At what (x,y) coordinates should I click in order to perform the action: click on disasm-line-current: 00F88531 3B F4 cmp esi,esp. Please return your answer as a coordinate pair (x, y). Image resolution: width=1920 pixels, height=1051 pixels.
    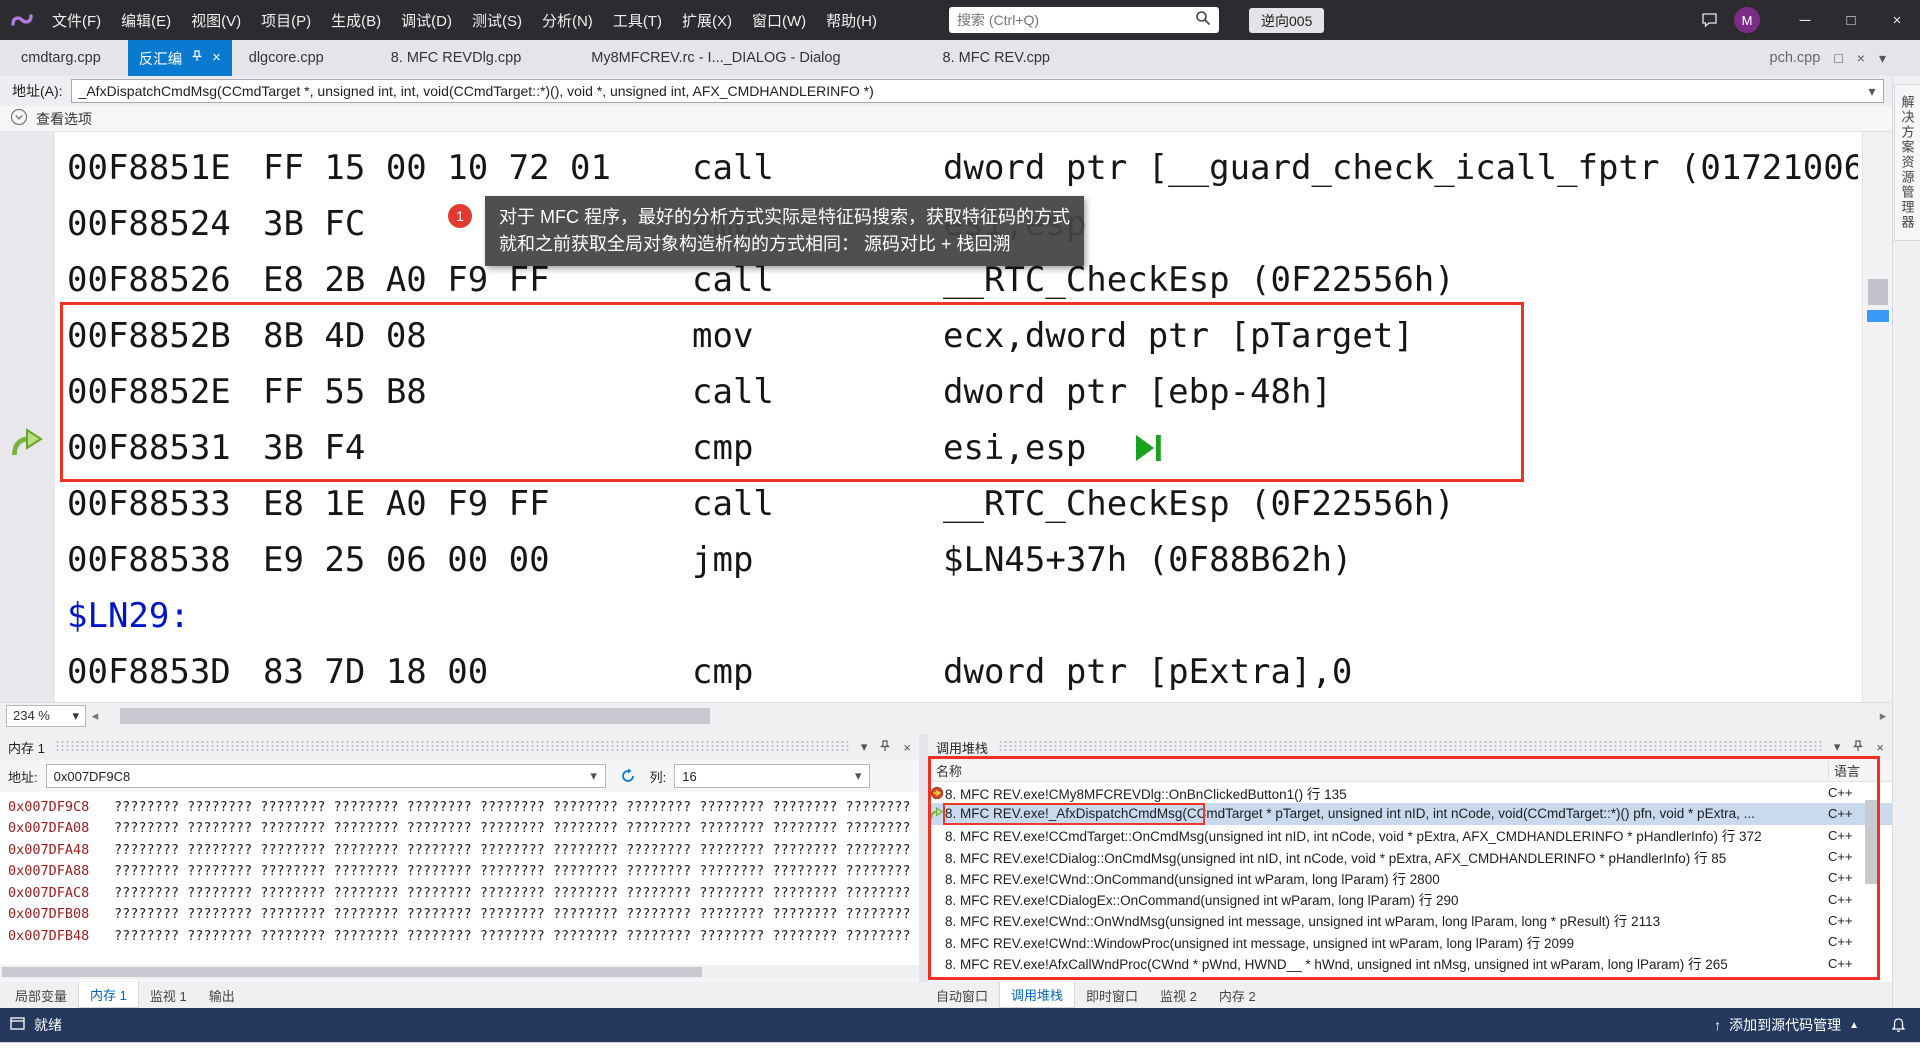
    Looking at the image, I should click on (929, 448).